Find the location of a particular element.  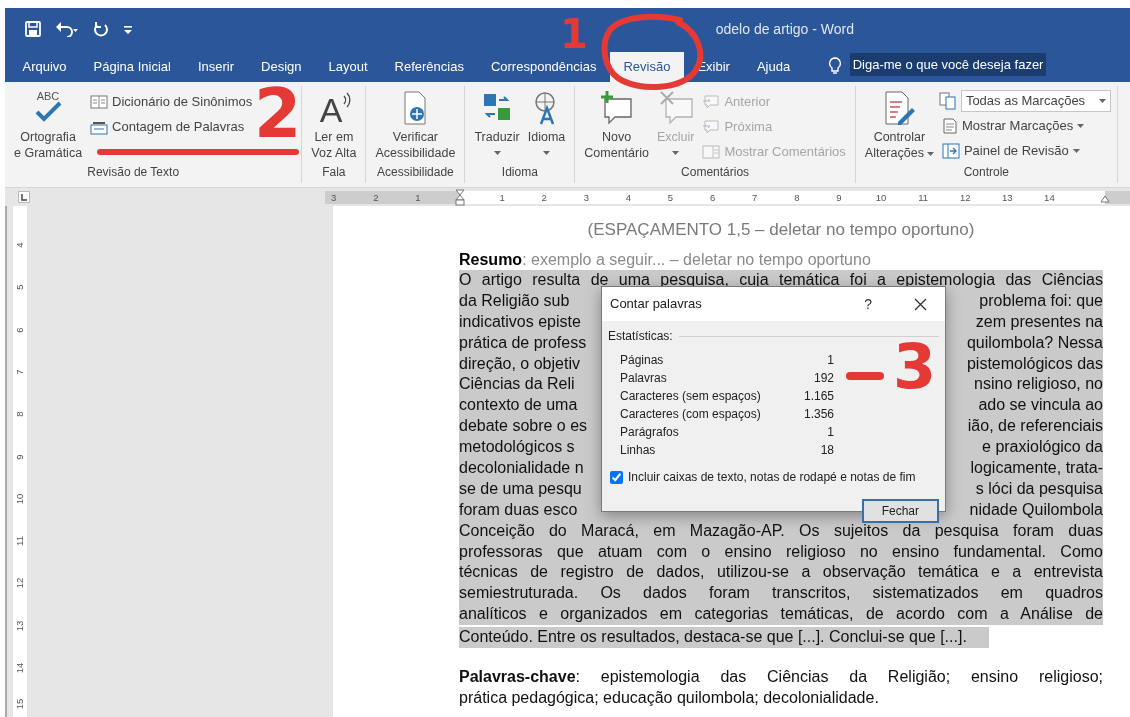

text-fragment: Ciências da Reli is located at coordinates (517, 384).